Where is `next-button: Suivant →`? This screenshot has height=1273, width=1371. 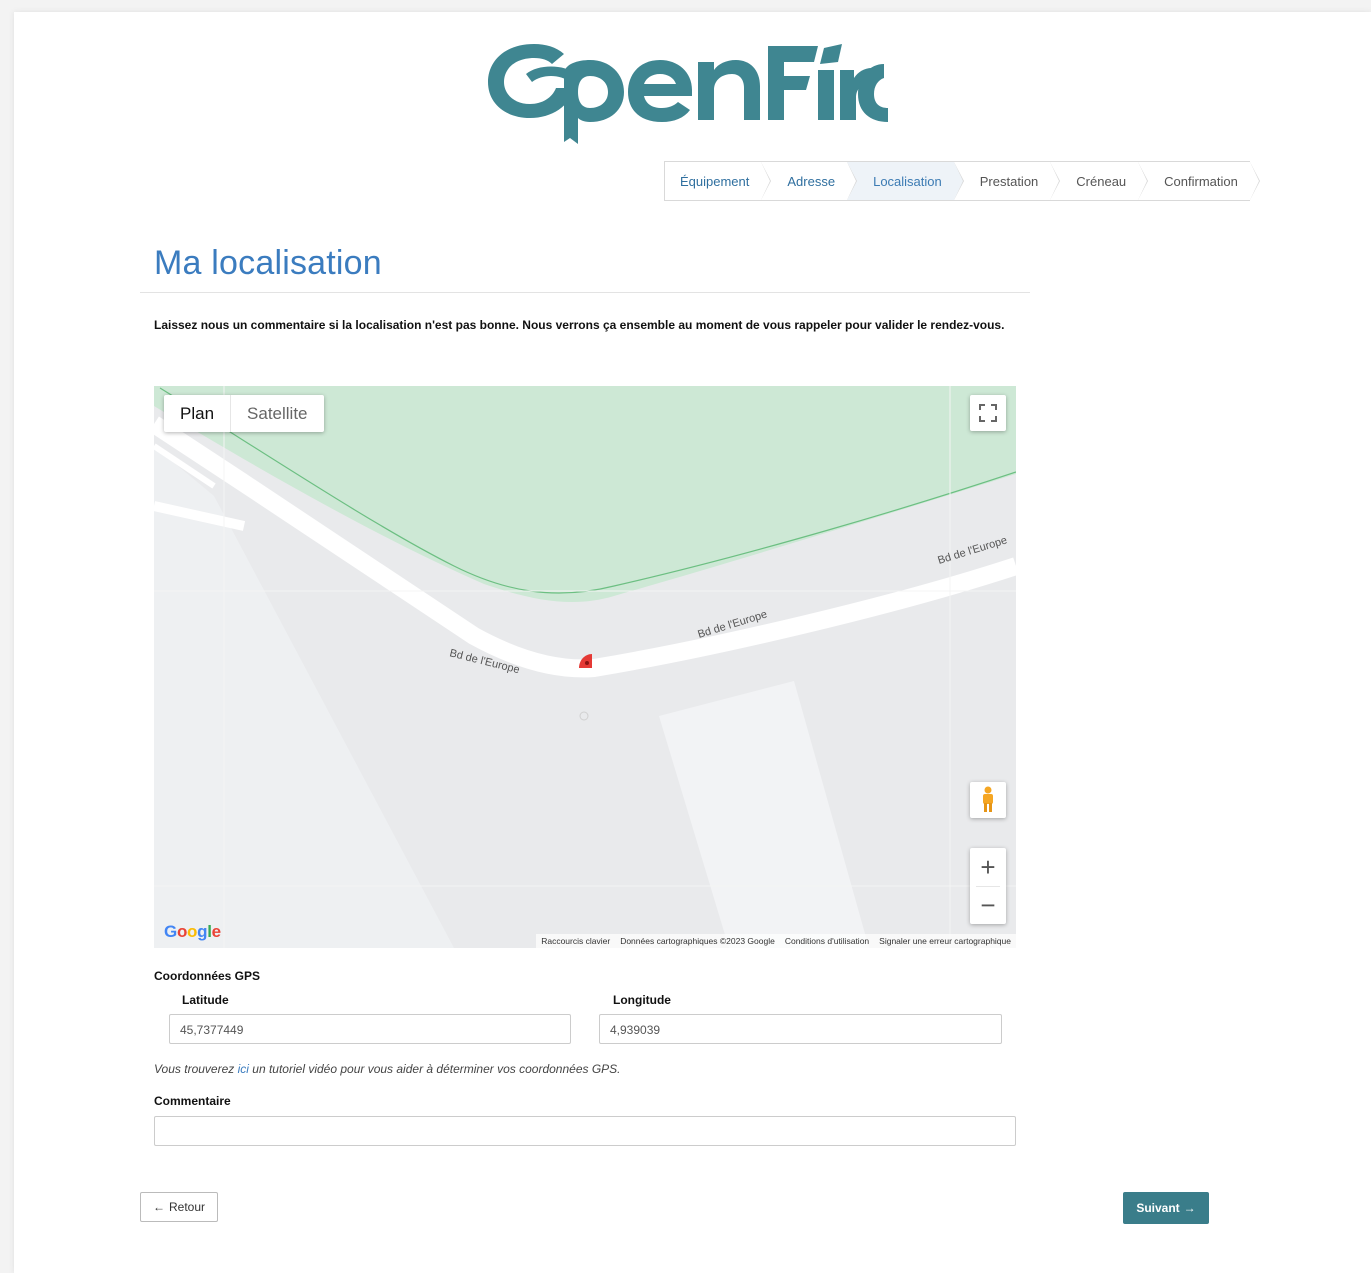
next-button: Suivant → is located at coordinates (1166, 1208).